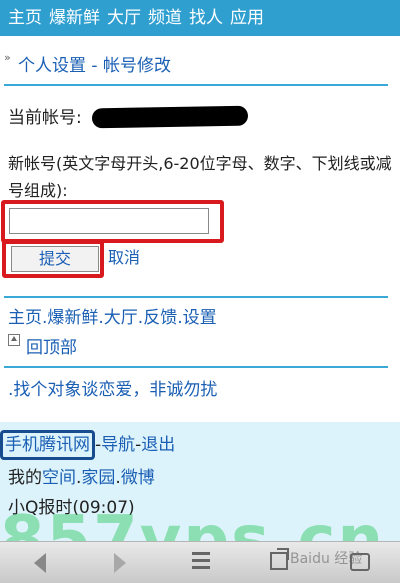 The height and width of the screenshot is (583, 400). Describe the element at coordinates (45, 118) in the screenshot. I see `current-account-label: 当前帐号:` at that location.